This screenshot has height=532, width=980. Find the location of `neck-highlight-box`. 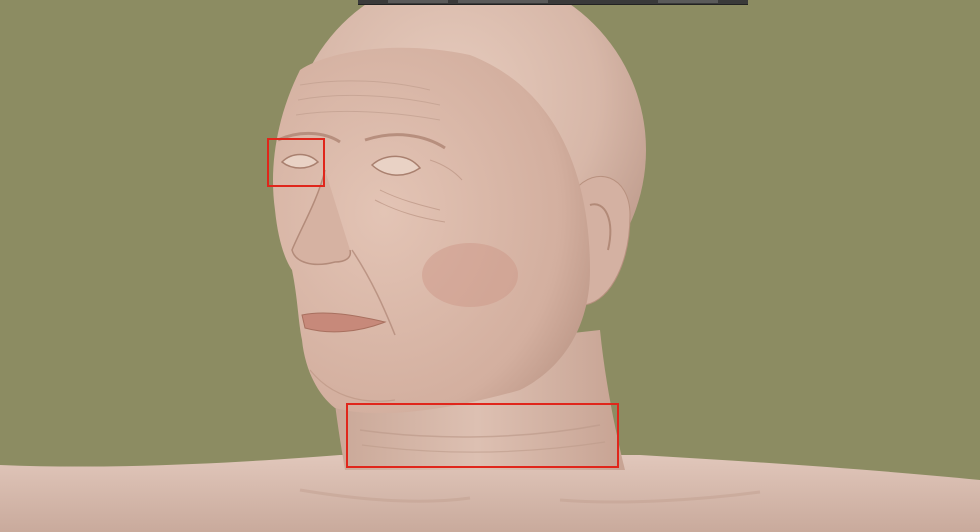

neck-highlight-box is located at coordinates (482, 435).